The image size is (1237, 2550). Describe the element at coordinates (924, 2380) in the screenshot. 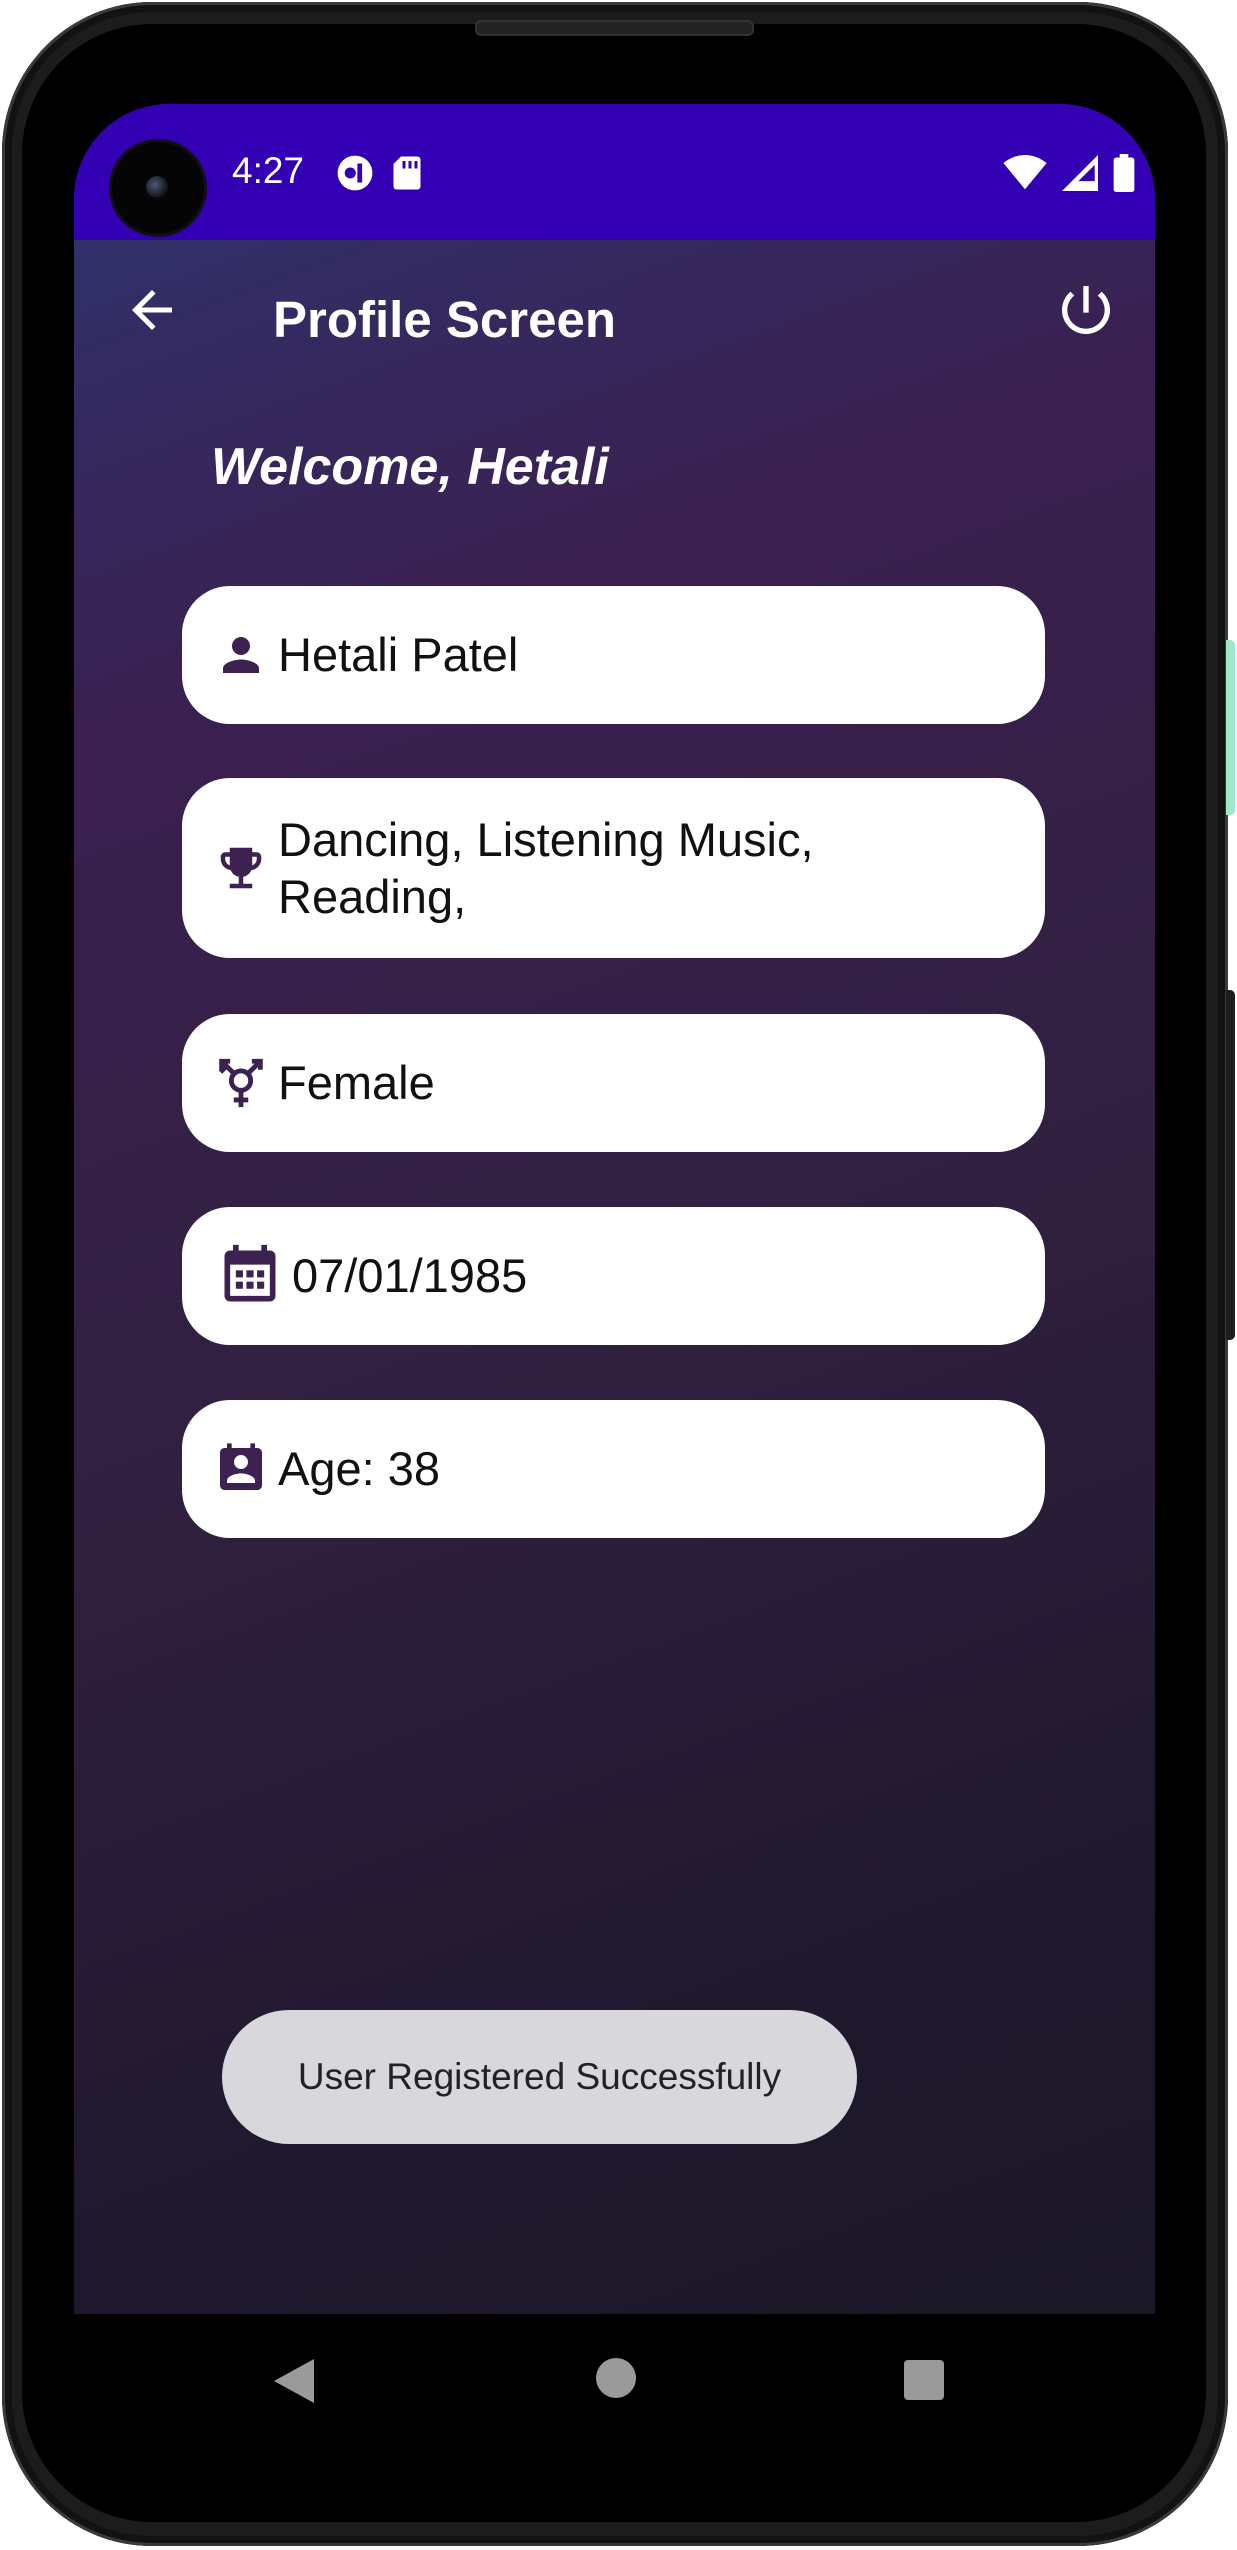

I see `nav-recents-button` at that location.